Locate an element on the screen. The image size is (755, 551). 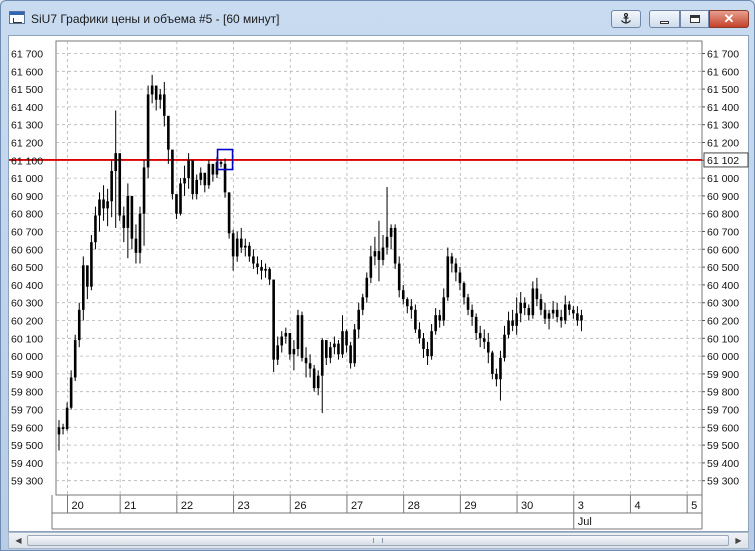
maximize-button is located at coordinates (694, 19).